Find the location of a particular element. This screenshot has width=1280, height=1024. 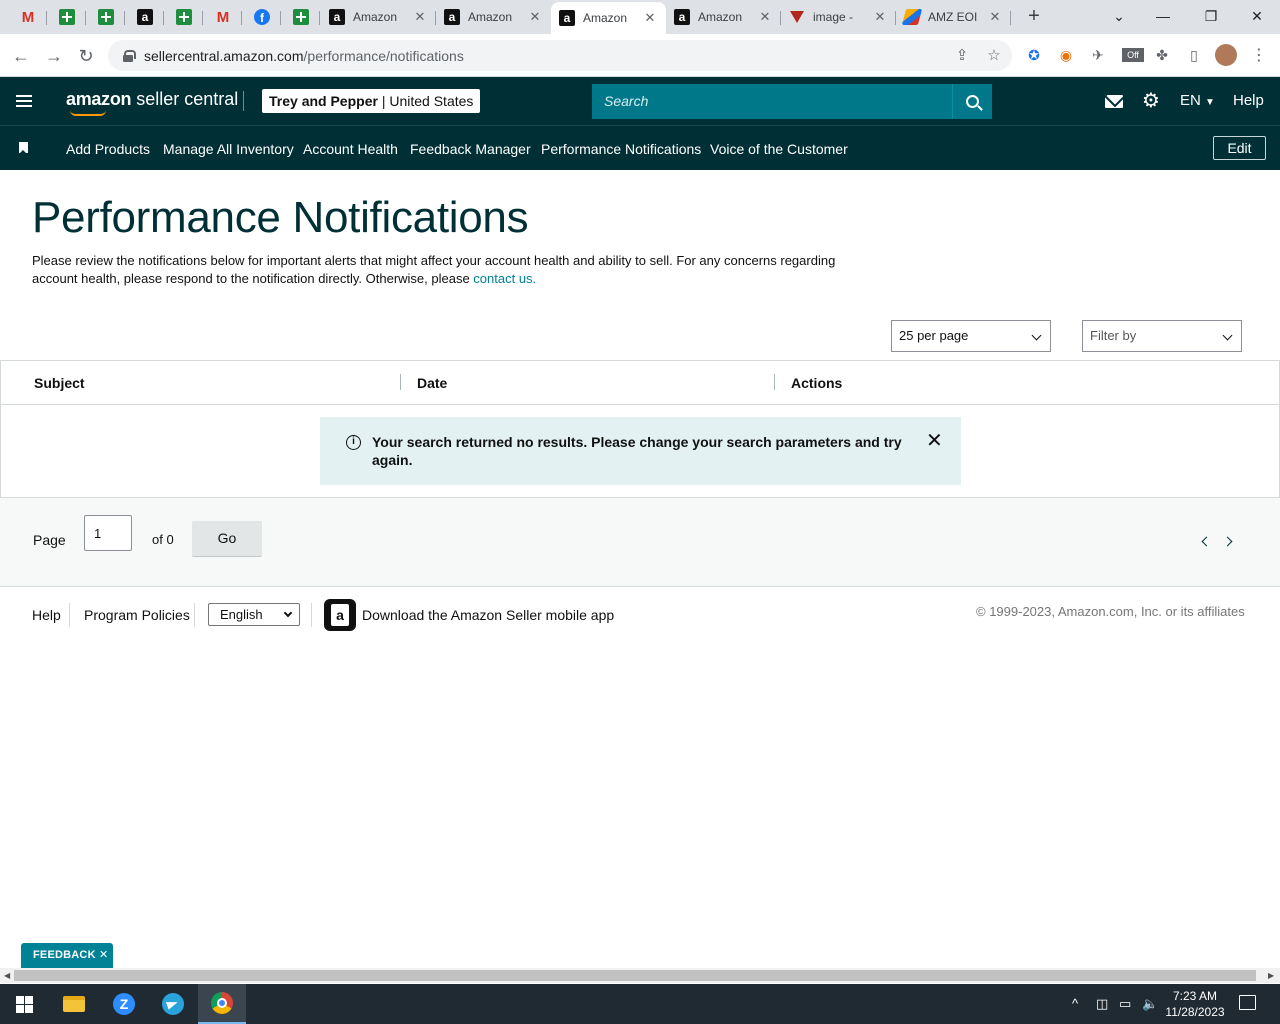

file-explorer-button is located at coordinates (74, 1004).